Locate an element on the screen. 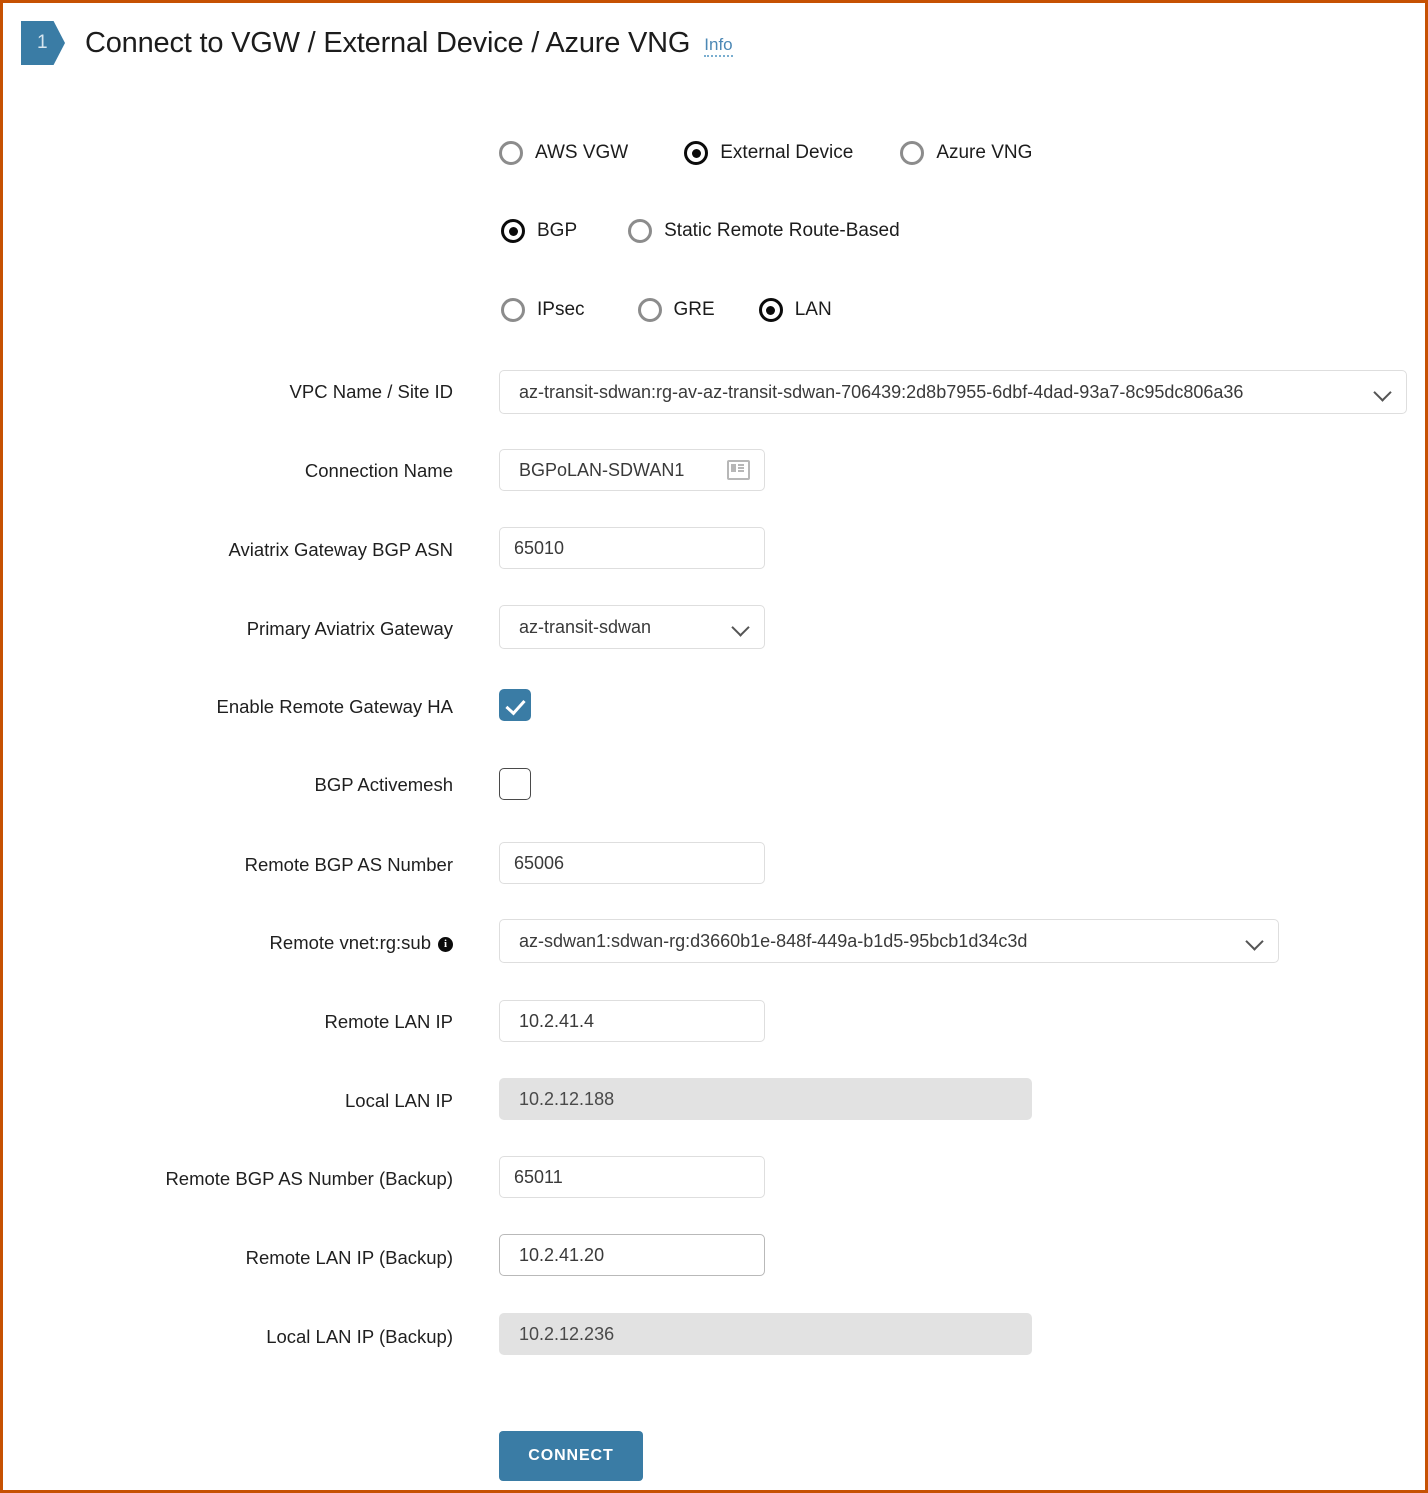 This screenshot has width=1428, height=1493. local-lan-ip-value: 10.2.12.188 is located at coordinates (765, 1099).